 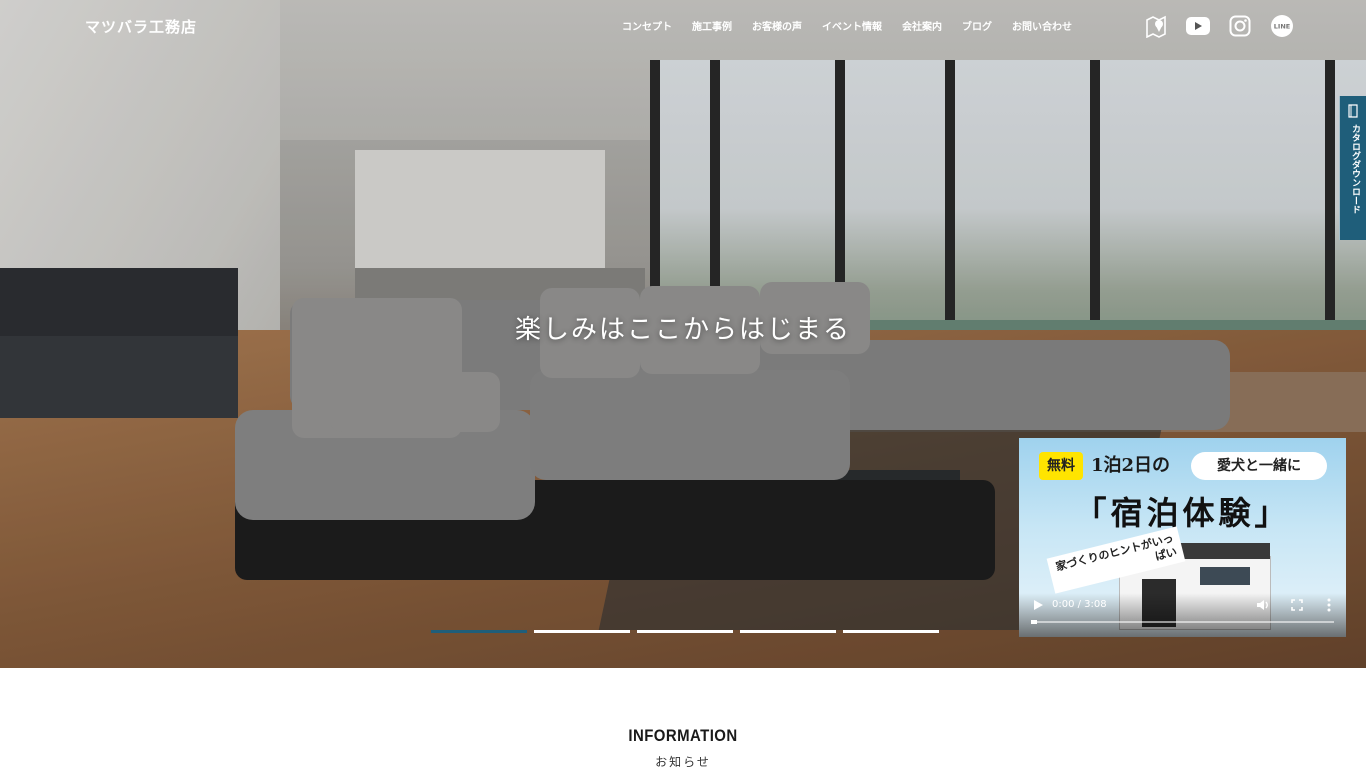 I want to click on video-stay-text: 1泊2日の, so click(x=1131, y=465).